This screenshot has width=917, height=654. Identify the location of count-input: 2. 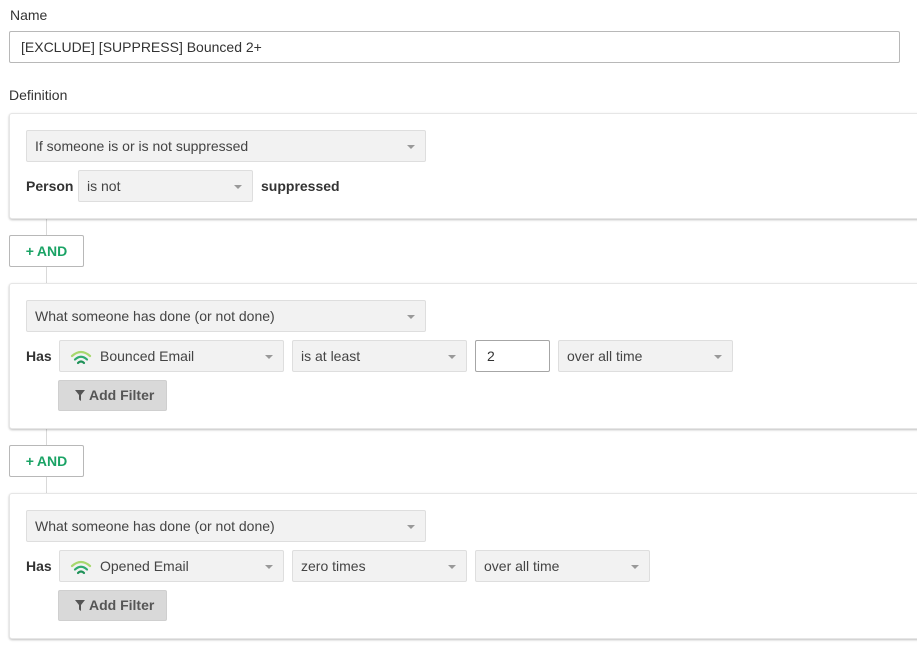
(512, 356).